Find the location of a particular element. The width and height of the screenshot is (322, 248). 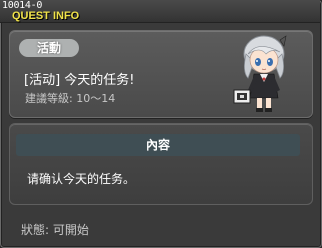

npc-portrait is located at coordinates (260, 73).